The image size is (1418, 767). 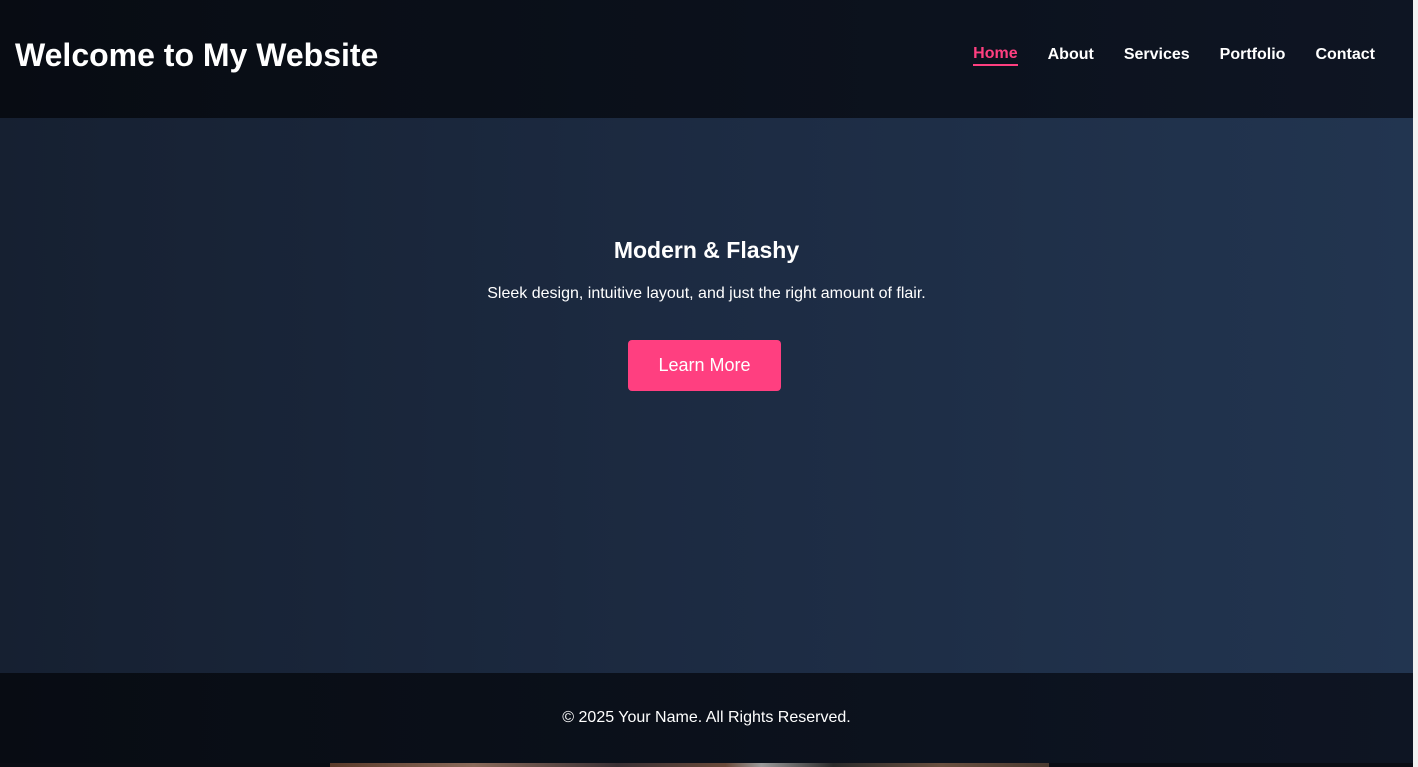 What do you see at coordinates (704, 365) in the screenshot?
I see `learn-more-button: Learn More` at bounding box center [704, 365].